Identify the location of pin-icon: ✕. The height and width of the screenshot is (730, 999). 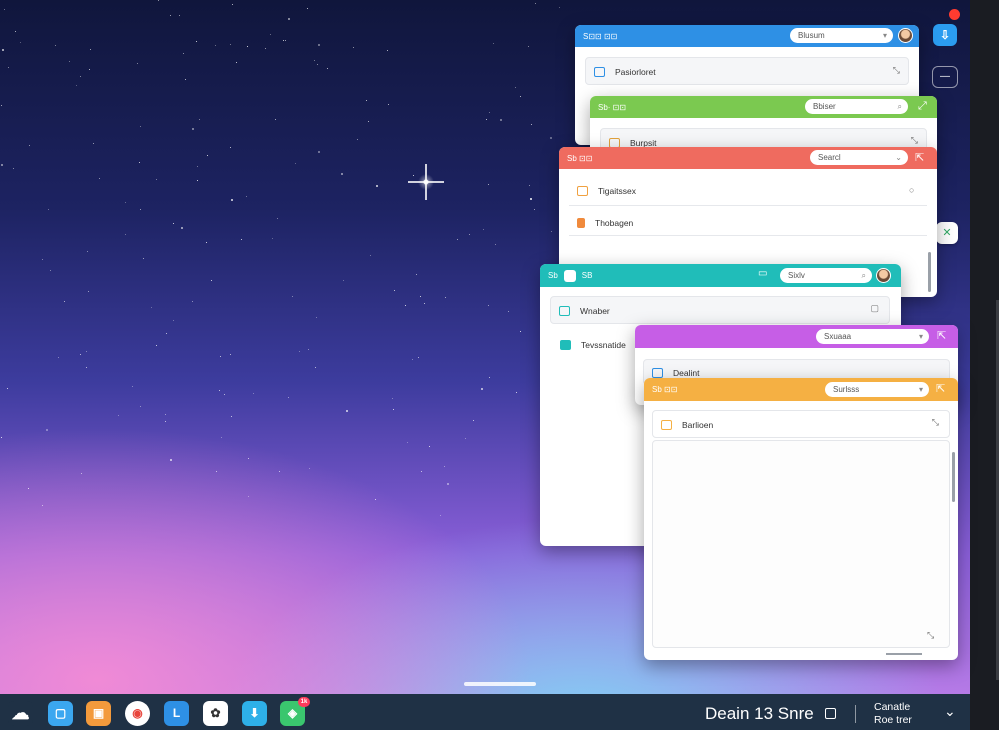
(947, 233).